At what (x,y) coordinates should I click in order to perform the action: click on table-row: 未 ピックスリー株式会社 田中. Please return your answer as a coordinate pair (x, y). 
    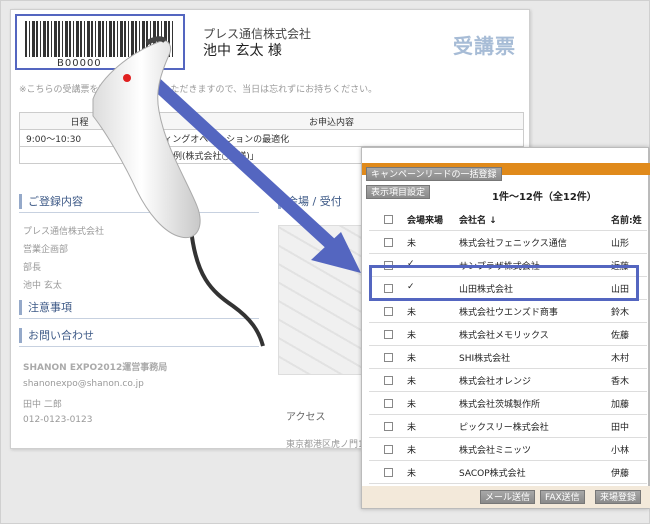
    Looking at the image, I should click on (508, 426).